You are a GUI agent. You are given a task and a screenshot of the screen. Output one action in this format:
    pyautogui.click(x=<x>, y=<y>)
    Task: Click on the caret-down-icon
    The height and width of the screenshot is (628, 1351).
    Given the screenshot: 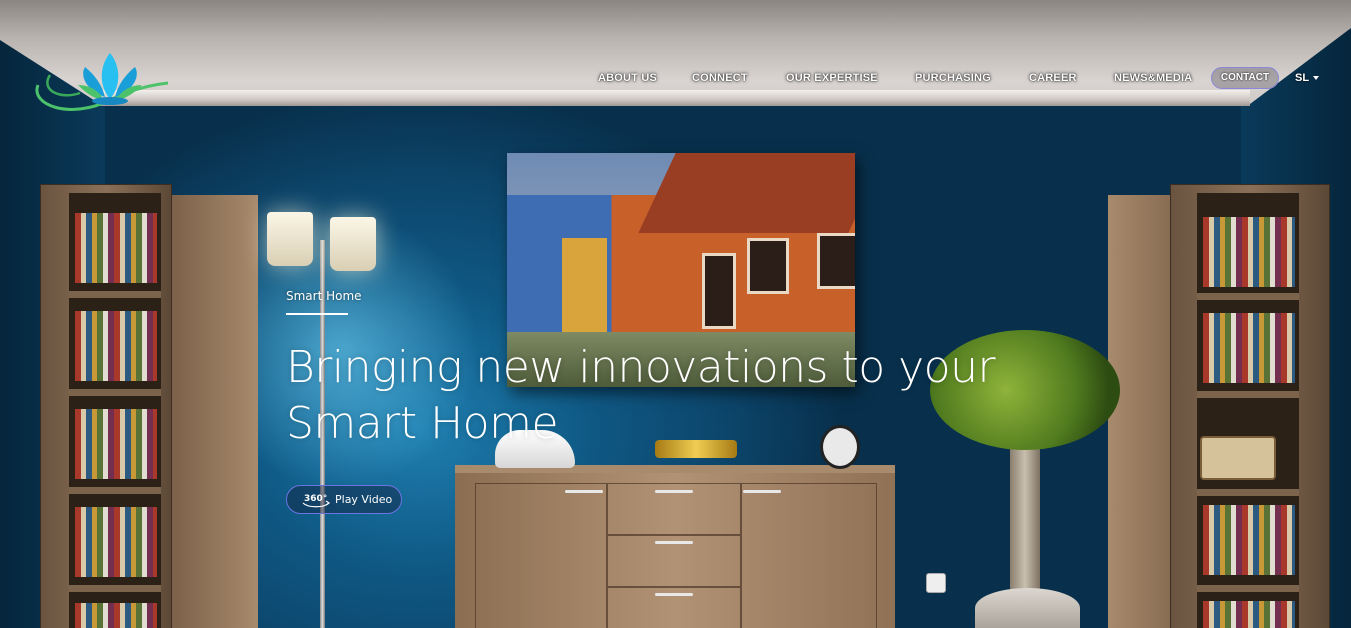 What is the action you would take?
    pyautogui.click(x=1316, y=78)
    